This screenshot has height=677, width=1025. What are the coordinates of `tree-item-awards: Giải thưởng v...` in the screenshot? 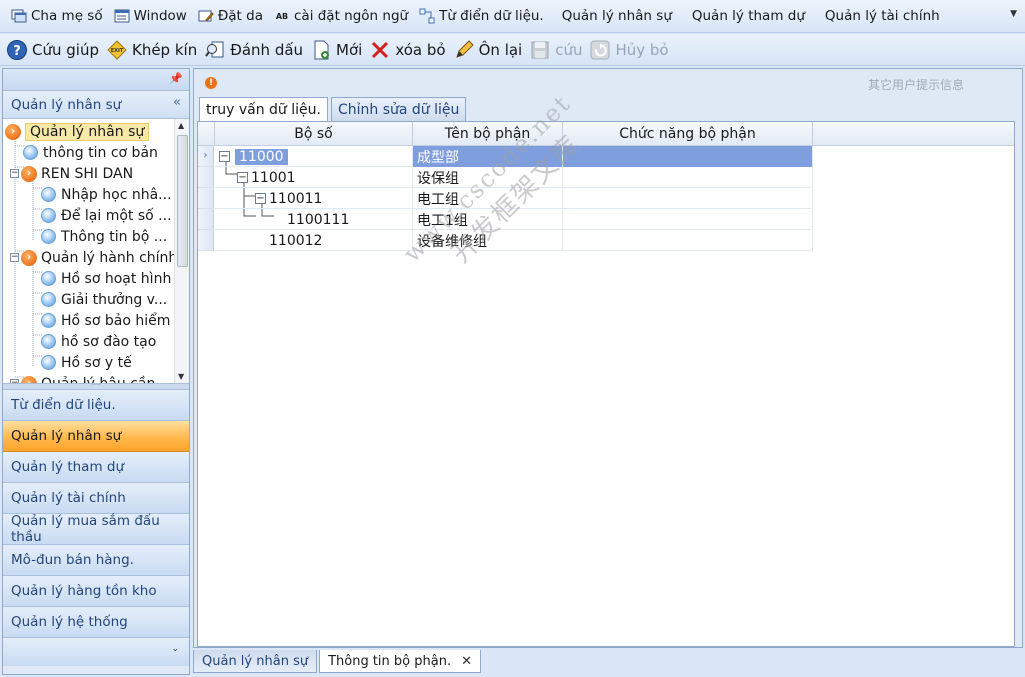 It's located at (104, 299).